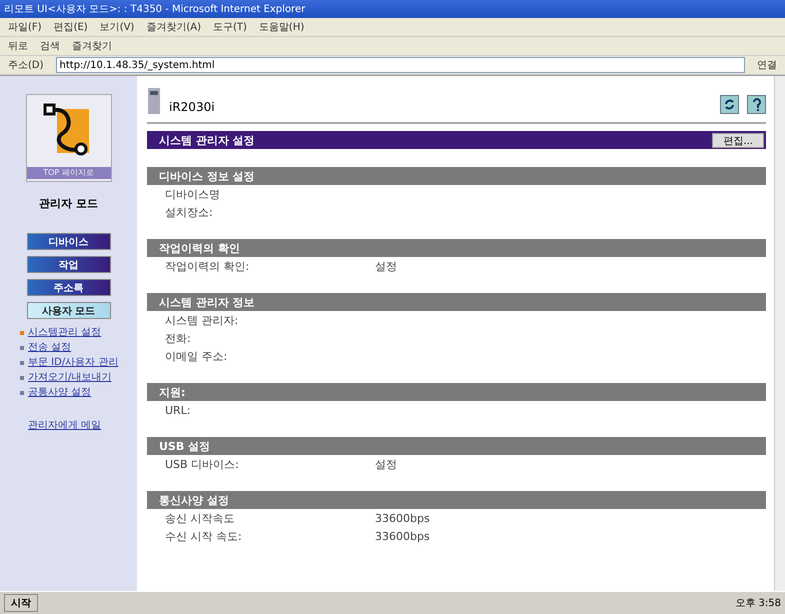 The image size is (785, 614). What do you see at coordinates (196, 356) in the screenshot?
I see `field-label: 이메일 주소:` at bounding box center [196, 356].